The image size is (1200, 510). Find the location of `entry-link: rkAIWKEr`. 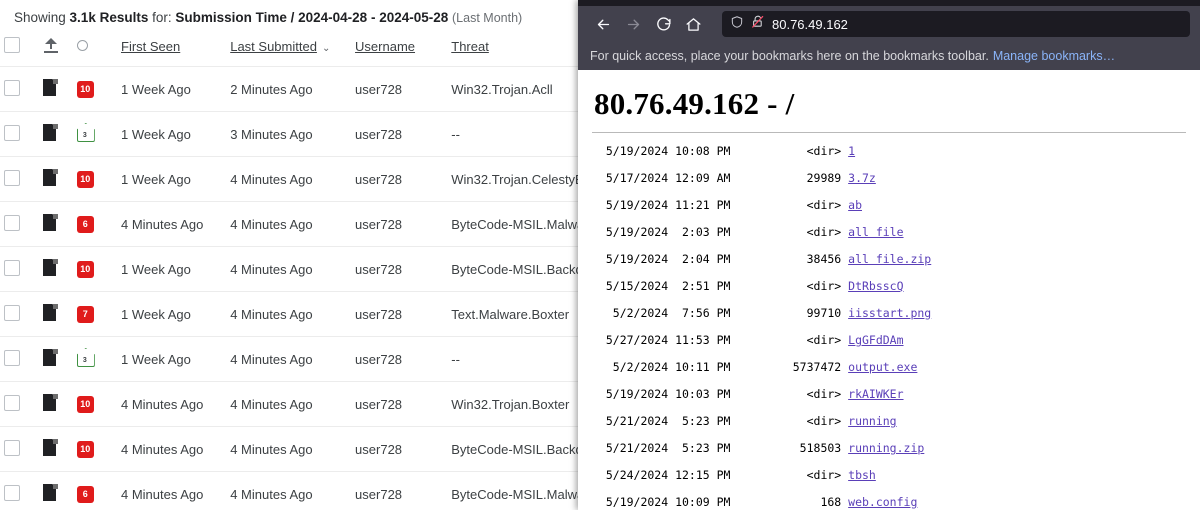

entry-link: rkAIWKEr is located at coordinates (875, 394).